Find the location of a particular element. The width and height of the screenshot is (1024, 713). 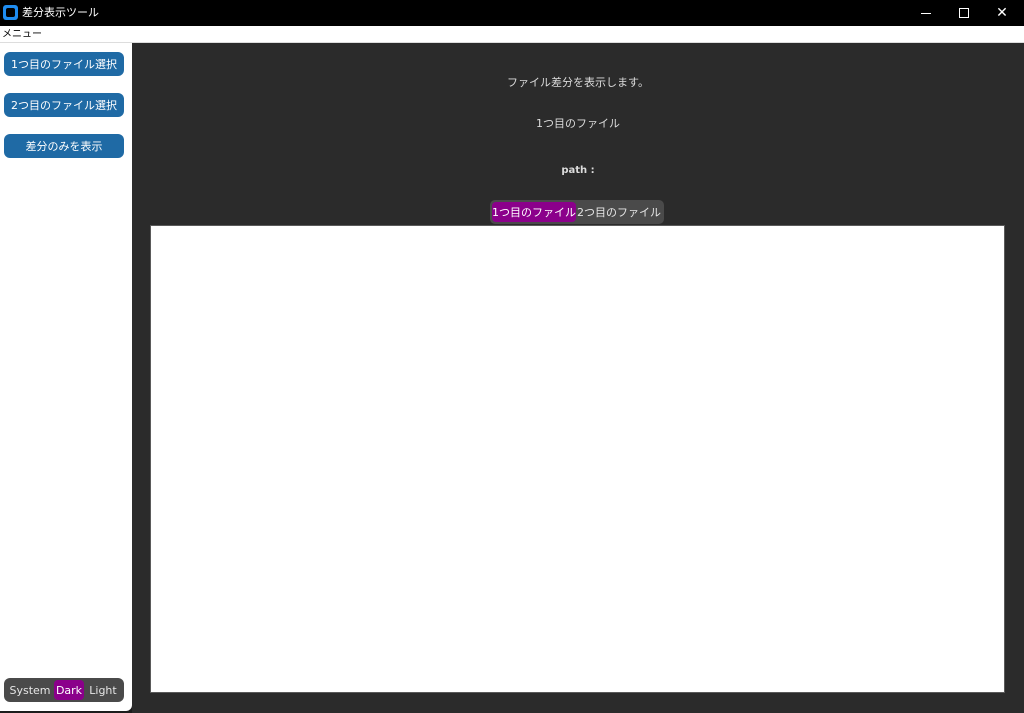

file-tabs: 1つ目のファイル 2つ目のファイル is located at coordinates (577, 212).